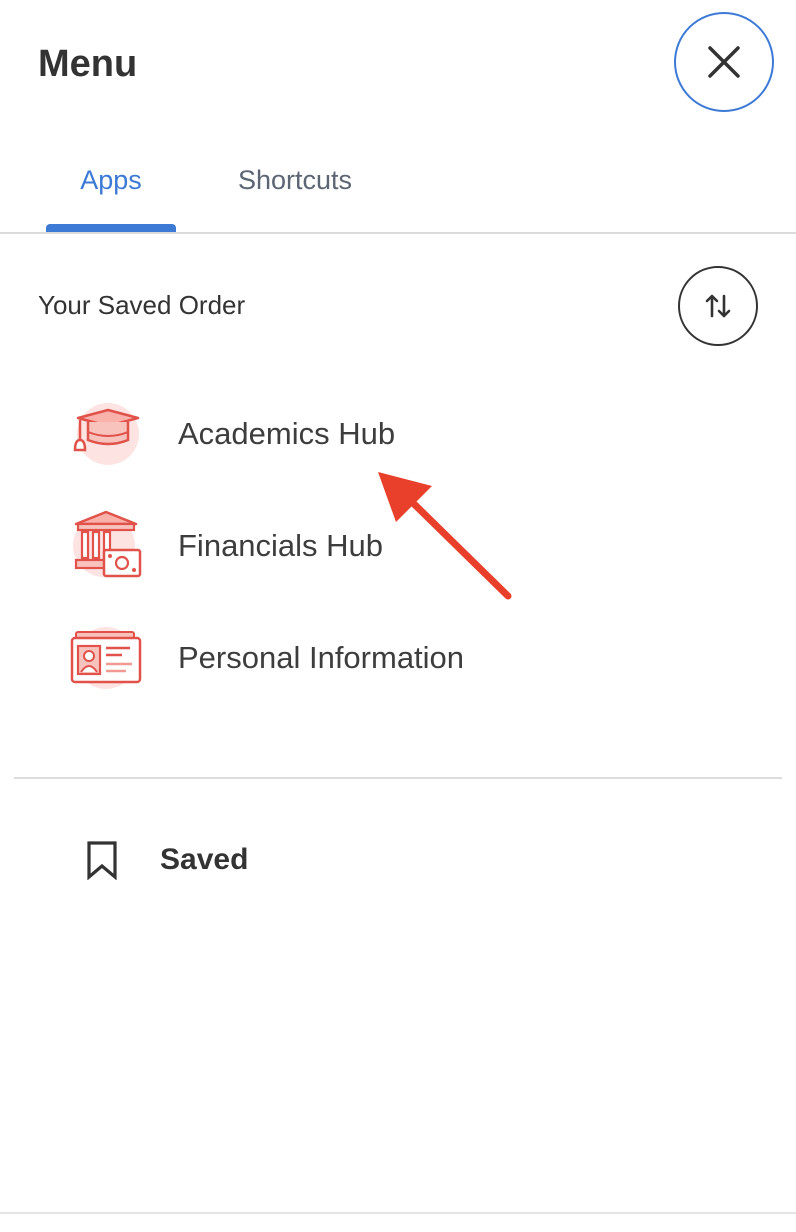  Describe the element at coordinates (111, 228) in the screenshot. I see `active-tab-indicator` at that location.